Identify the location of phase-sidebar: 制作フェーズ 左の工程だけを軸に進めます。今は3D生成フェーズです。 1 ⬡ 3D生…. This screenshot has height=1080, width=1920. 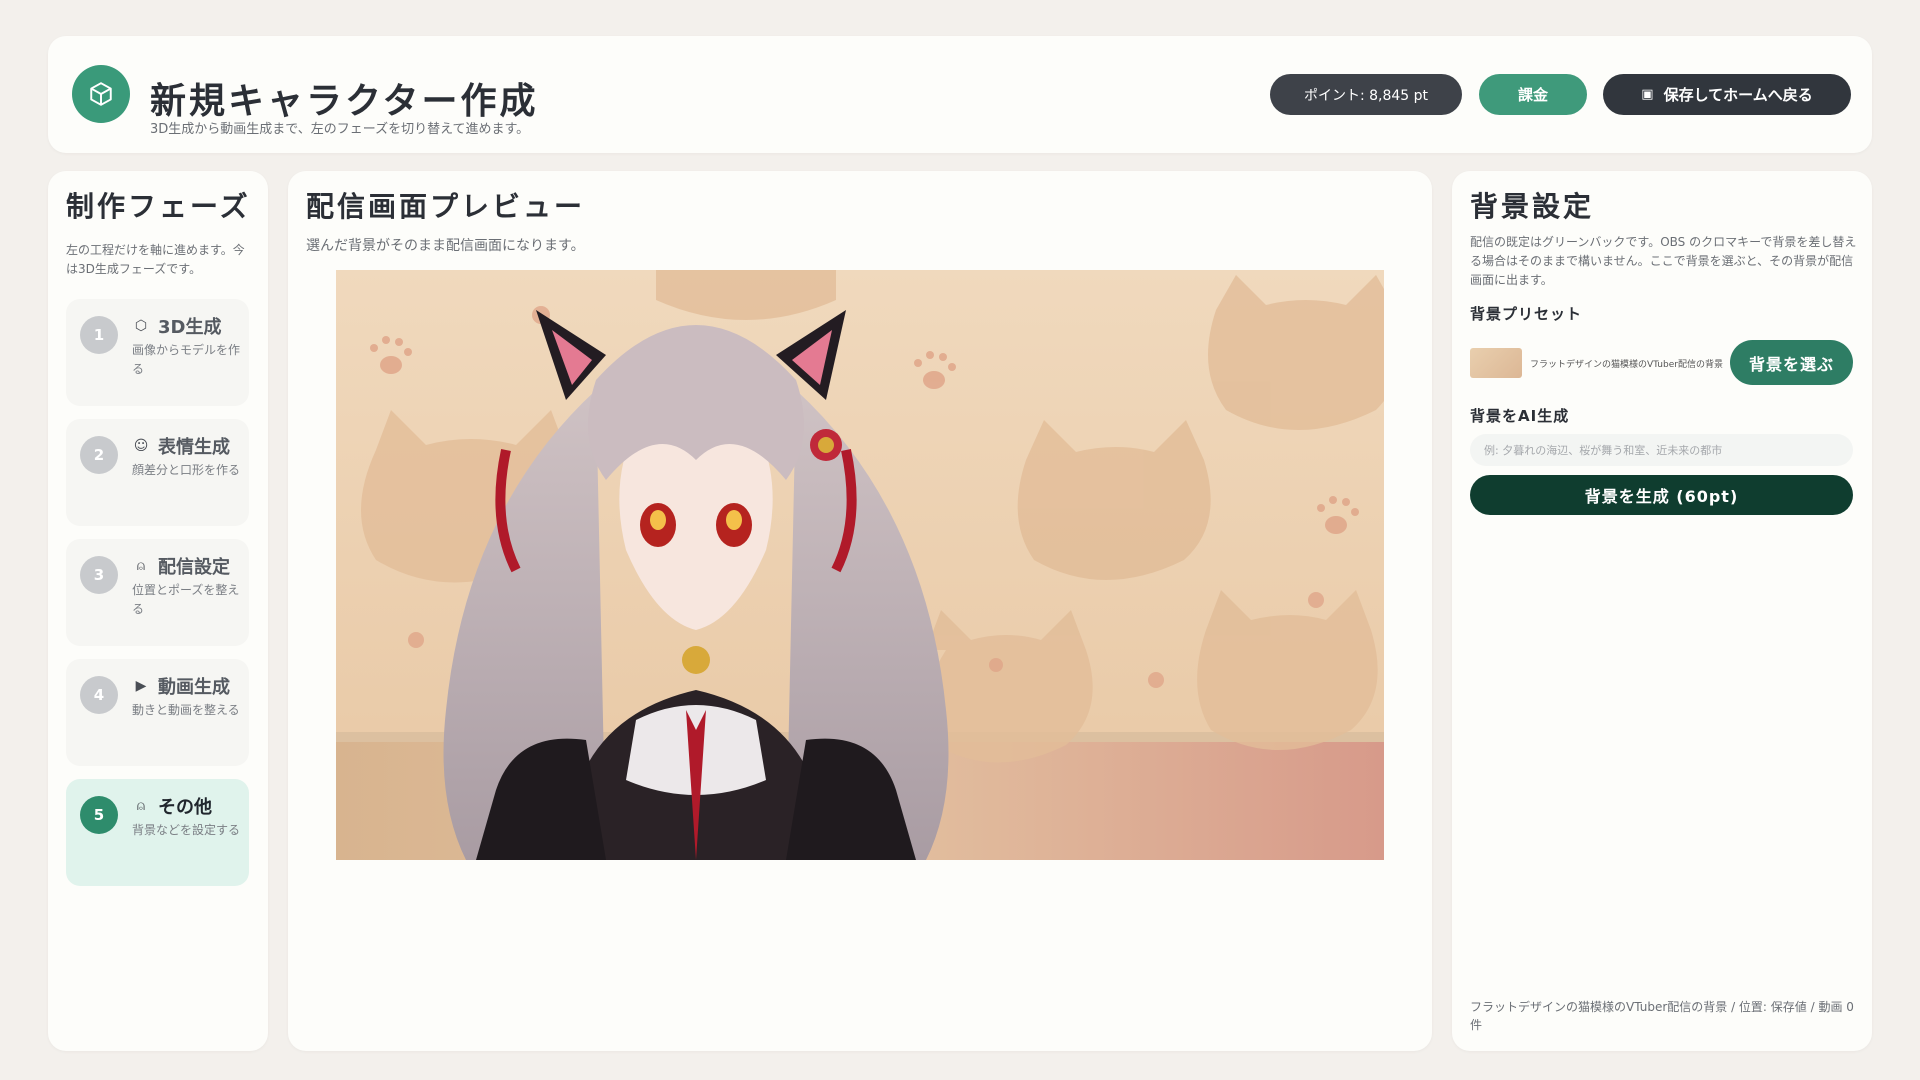
(158, 611).